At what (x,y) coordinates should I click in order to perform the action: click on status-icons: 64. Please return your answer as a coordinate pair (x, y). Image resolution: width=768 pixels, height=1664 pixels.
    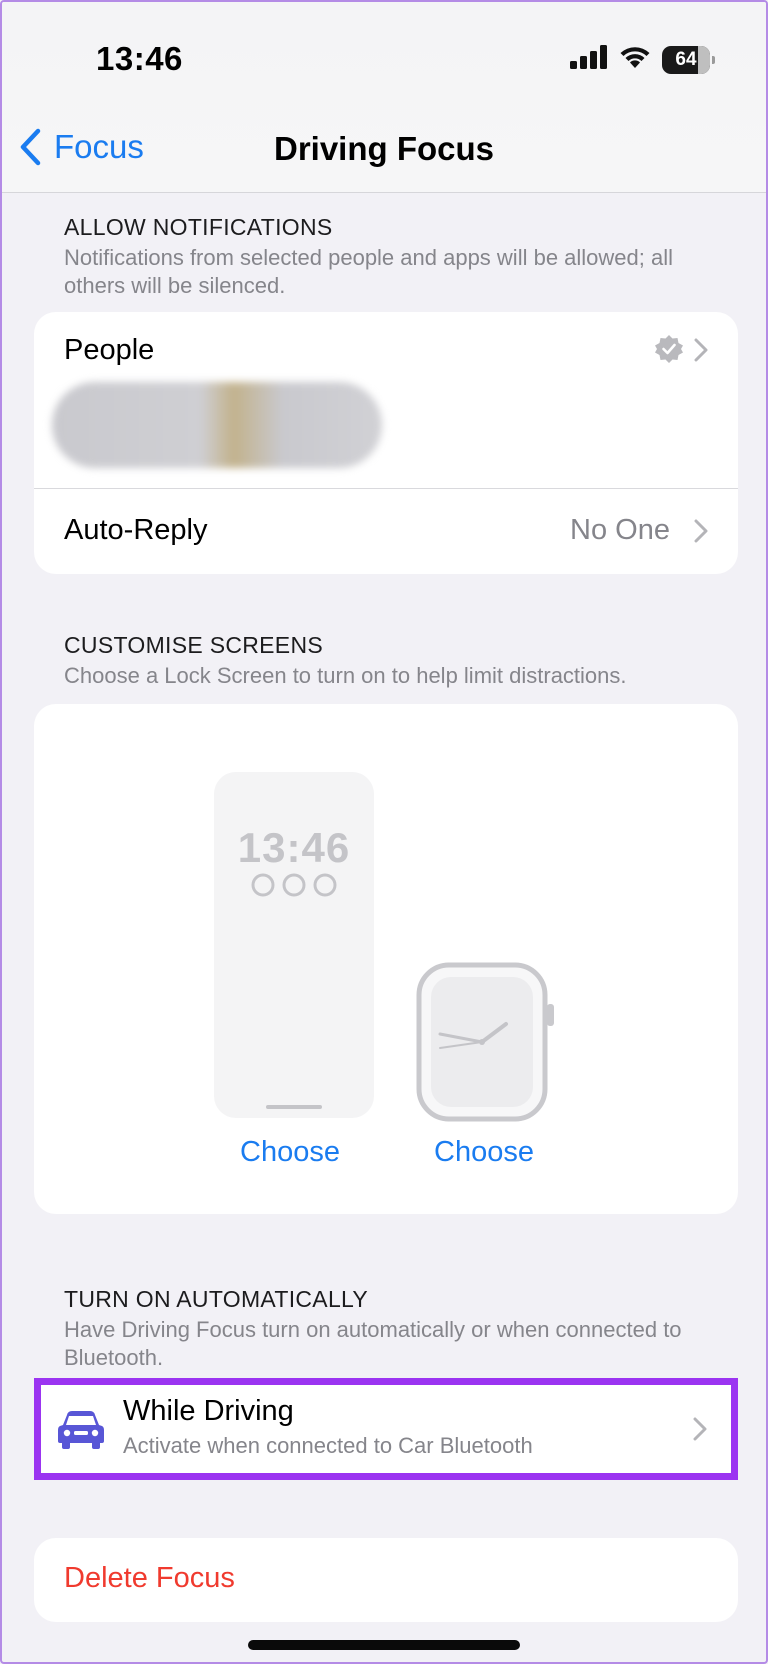
    Looking at the image, I should click on (642, 59).